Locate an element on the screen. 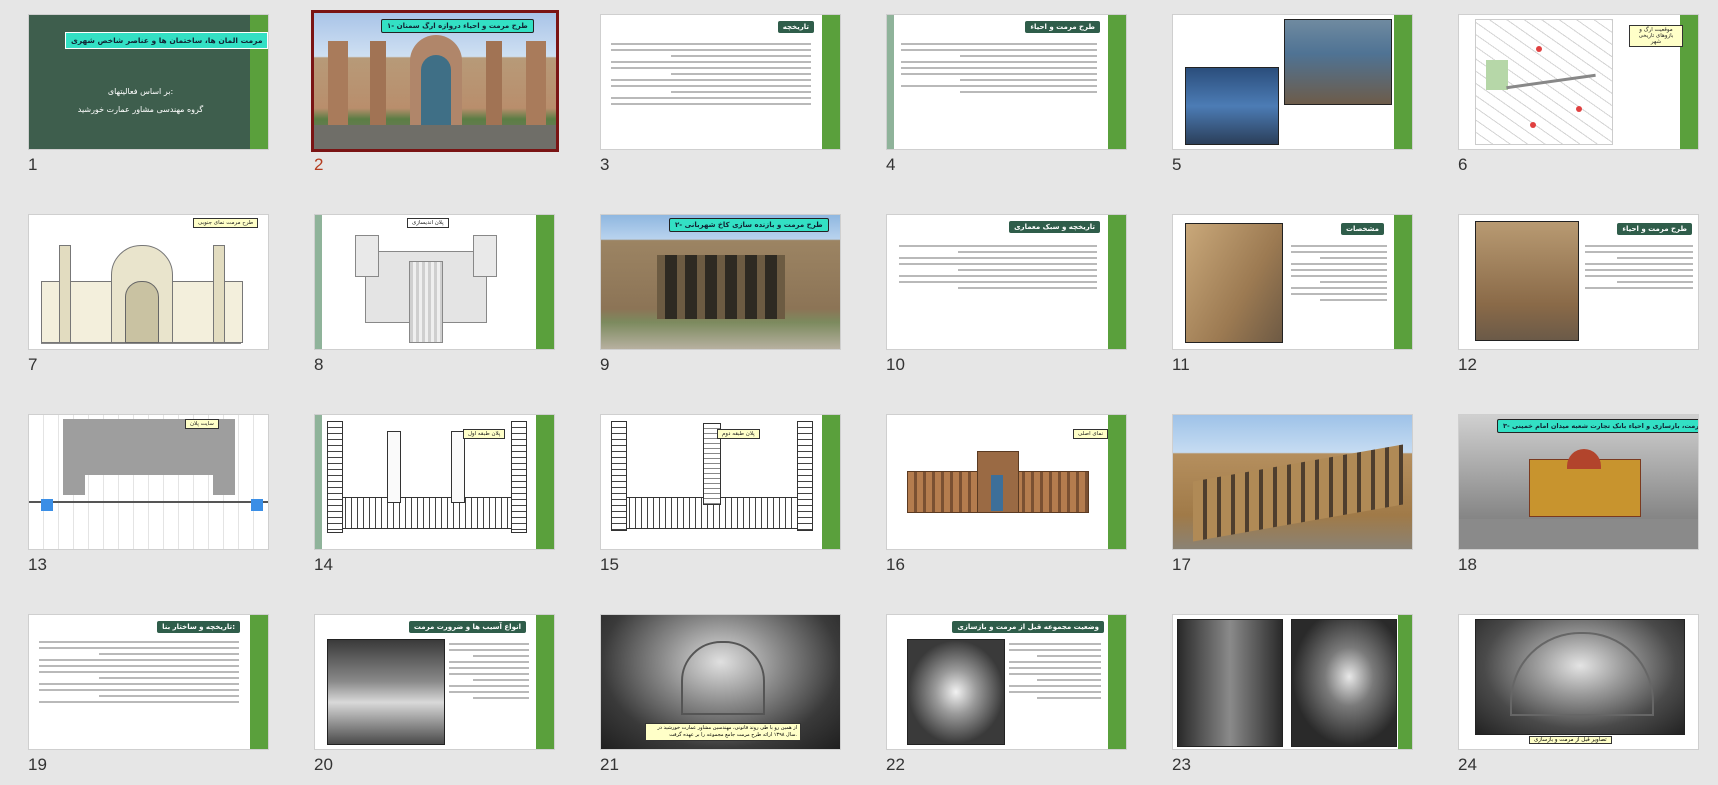 The width and height of the screenshot is (1718, 785). elevation-drawing is located at coordinates (998, 483).